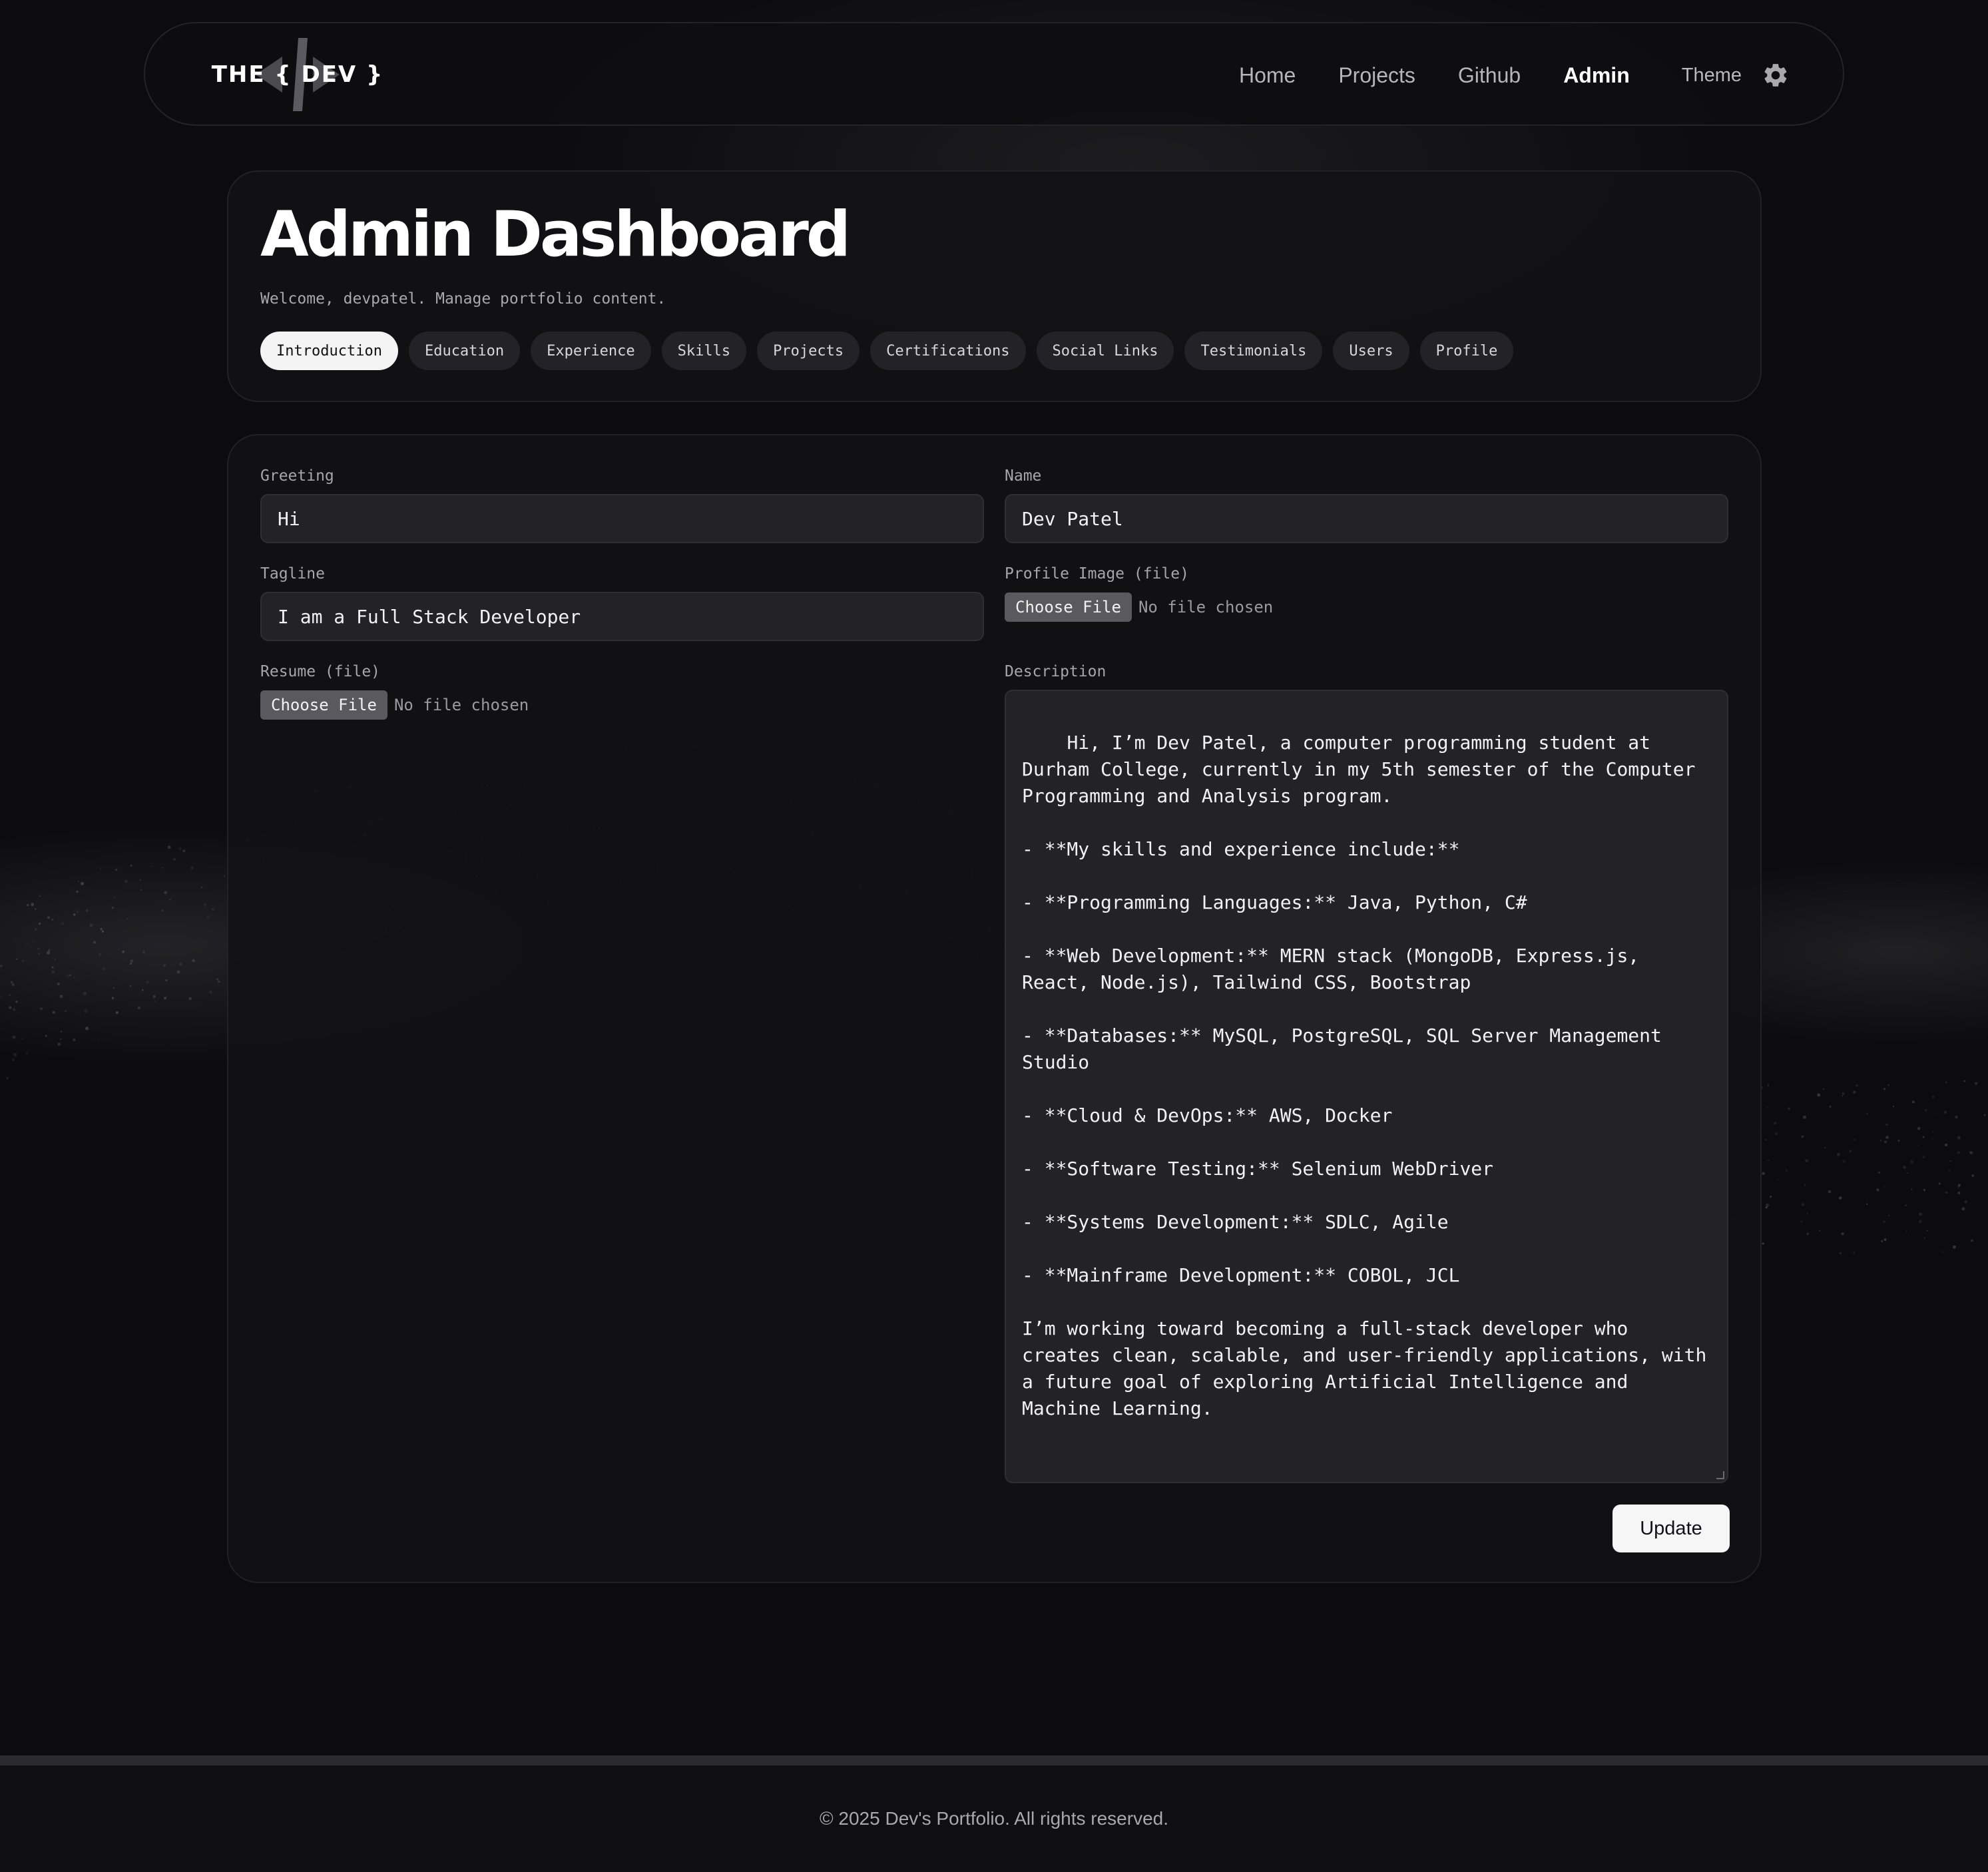 This screenshot has width=1988, height=1872. I want to click on theme-toggle: Theme, so click(1736, 75).